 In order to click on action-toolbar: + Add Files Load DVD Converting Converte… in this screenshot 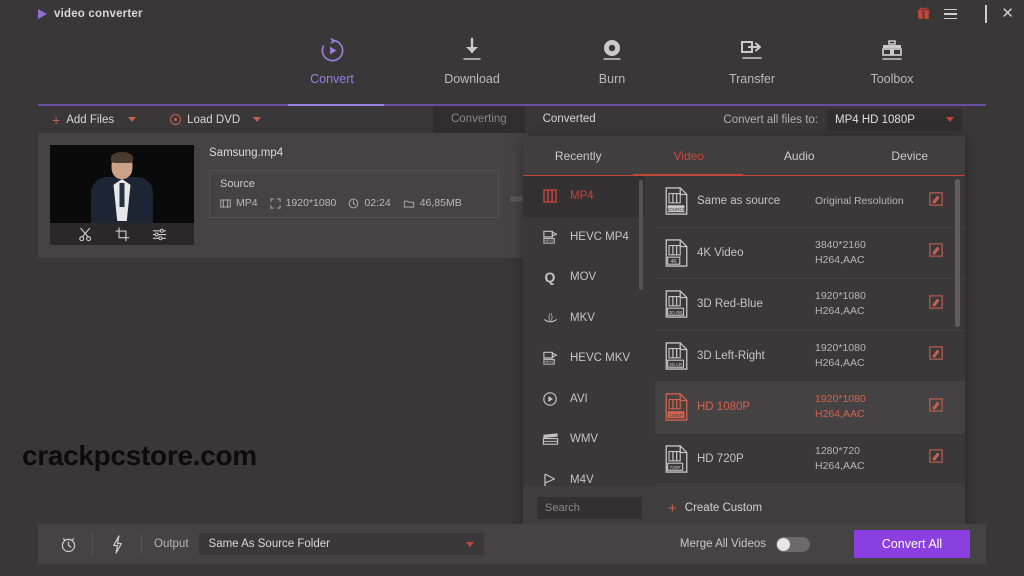, I will do `click(512, 119)`.